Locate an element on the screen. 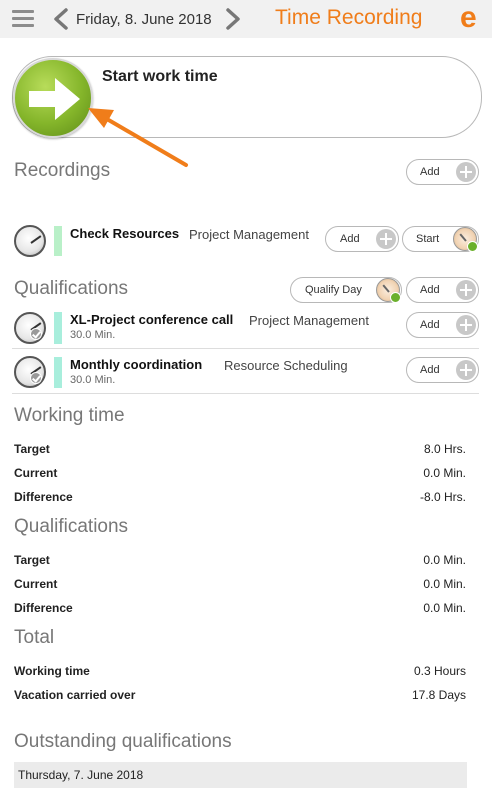 This screenshot has width=492, height=807. current-date: Friday, 8. June 2018 is located at coordinates (144, 19).